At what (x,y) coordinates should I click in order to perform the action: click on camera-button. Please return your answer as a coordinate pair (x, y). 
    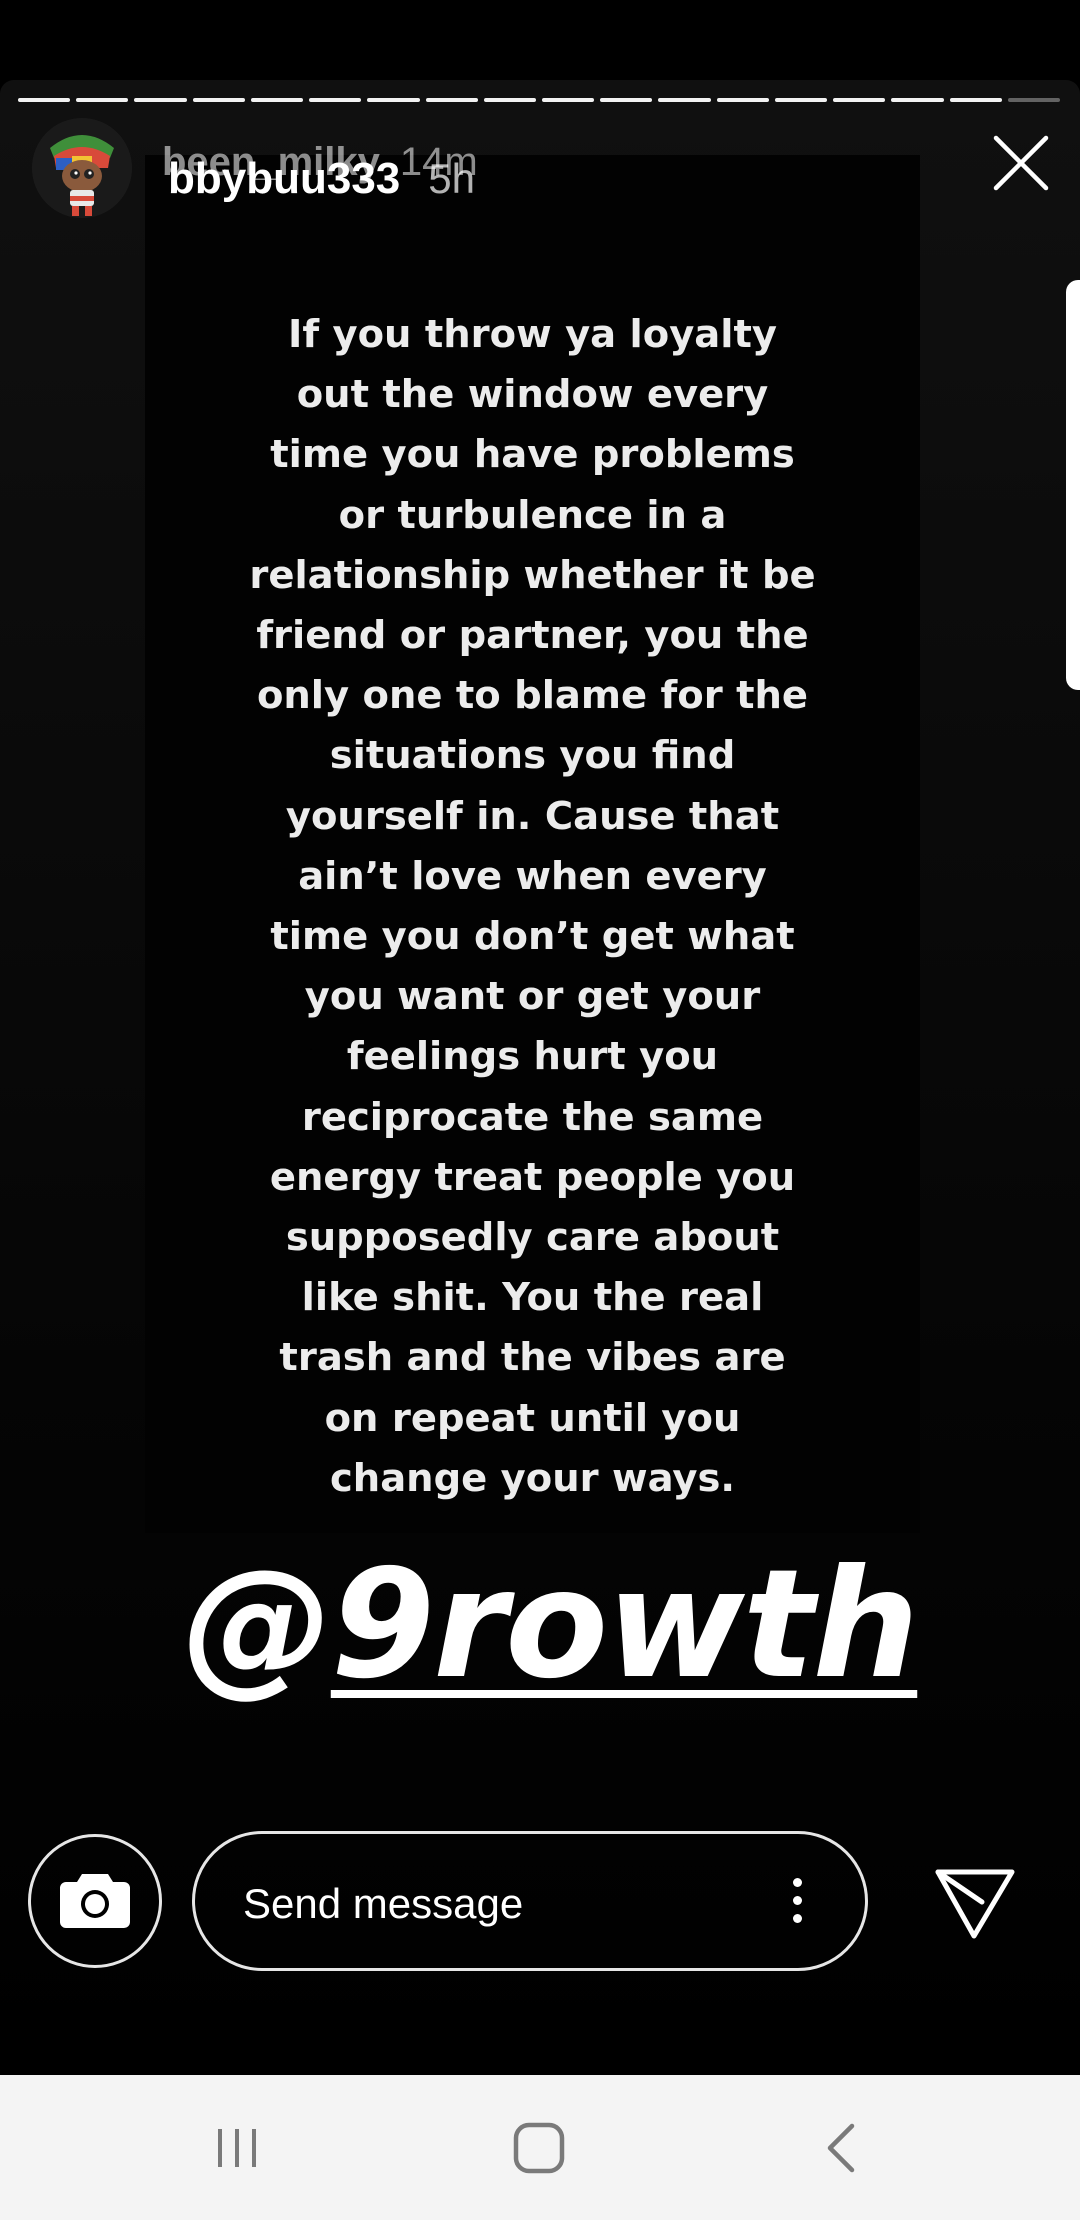
    Looking at the image, I should click on (95, 1901).